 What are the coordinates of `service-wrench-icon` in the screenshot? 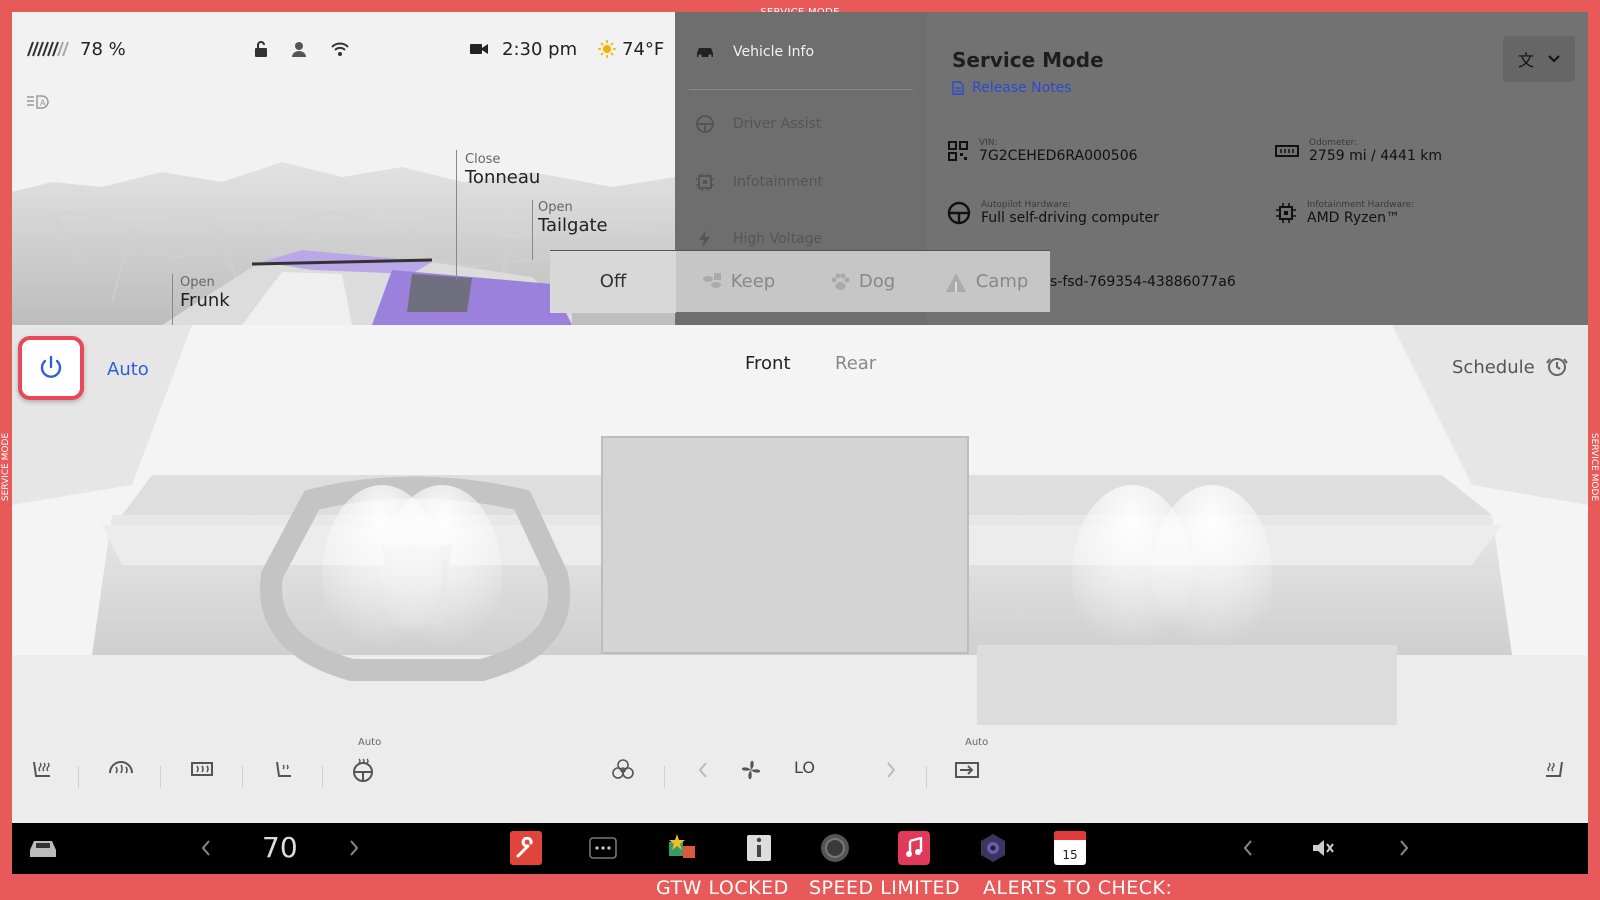 It's located at (526, 848).